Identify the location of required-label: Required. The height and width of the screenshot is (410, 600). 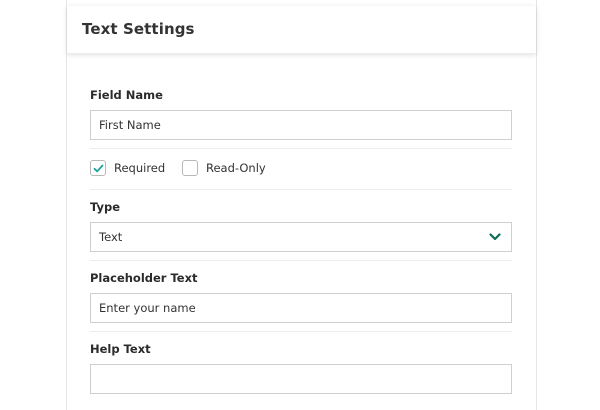
(140, 168).